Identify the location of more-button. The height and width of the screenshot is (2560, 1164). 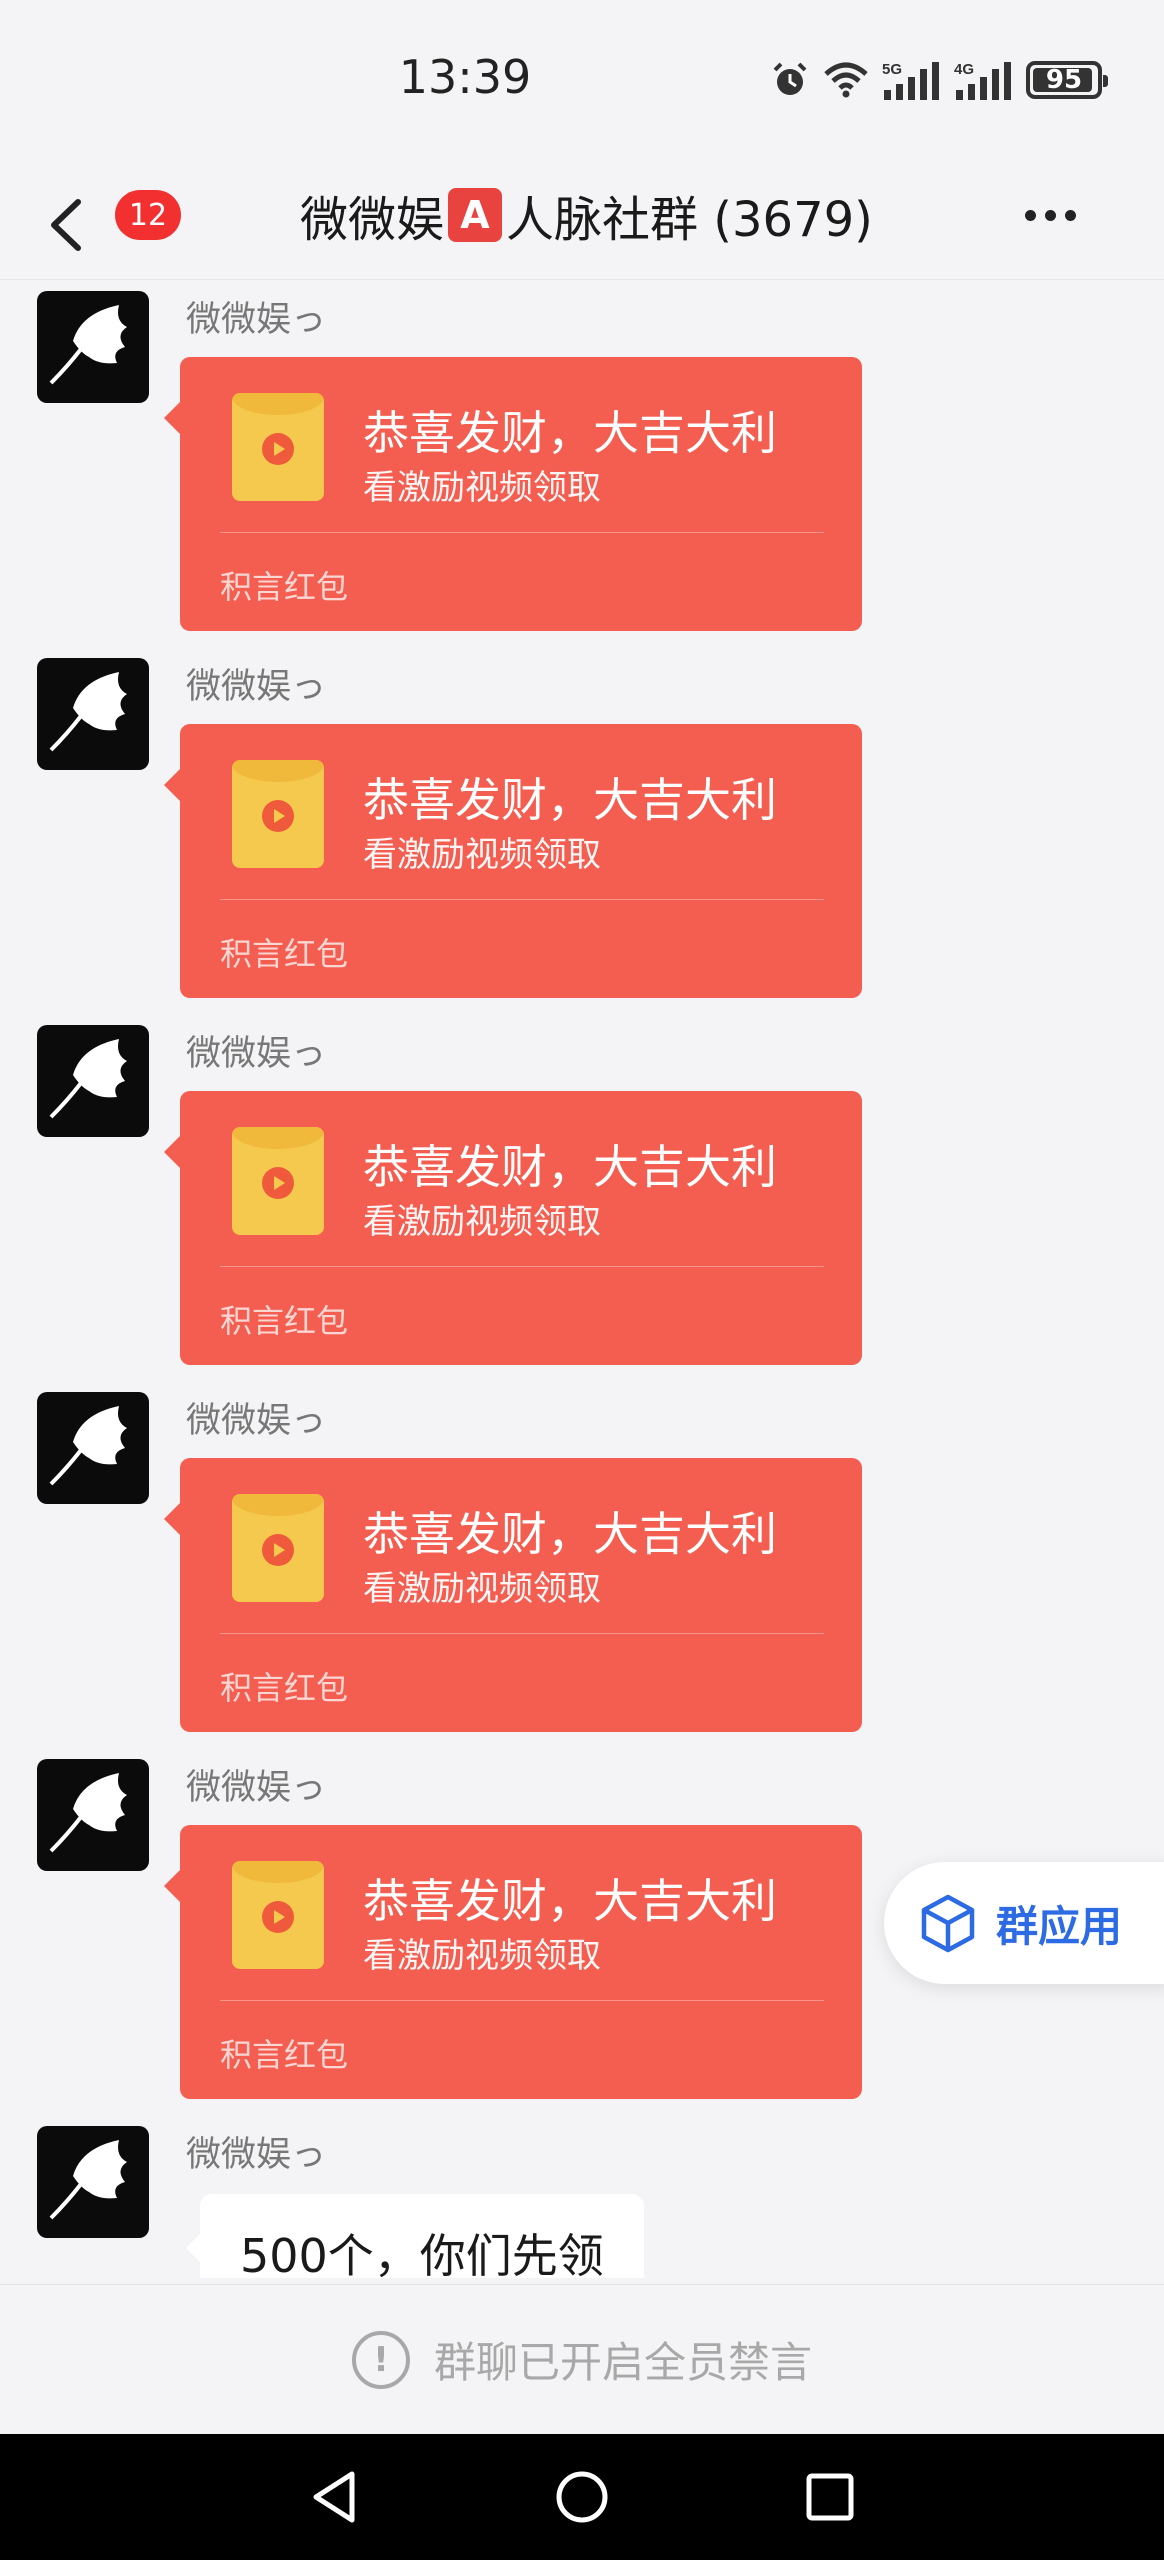
(1055, 215).